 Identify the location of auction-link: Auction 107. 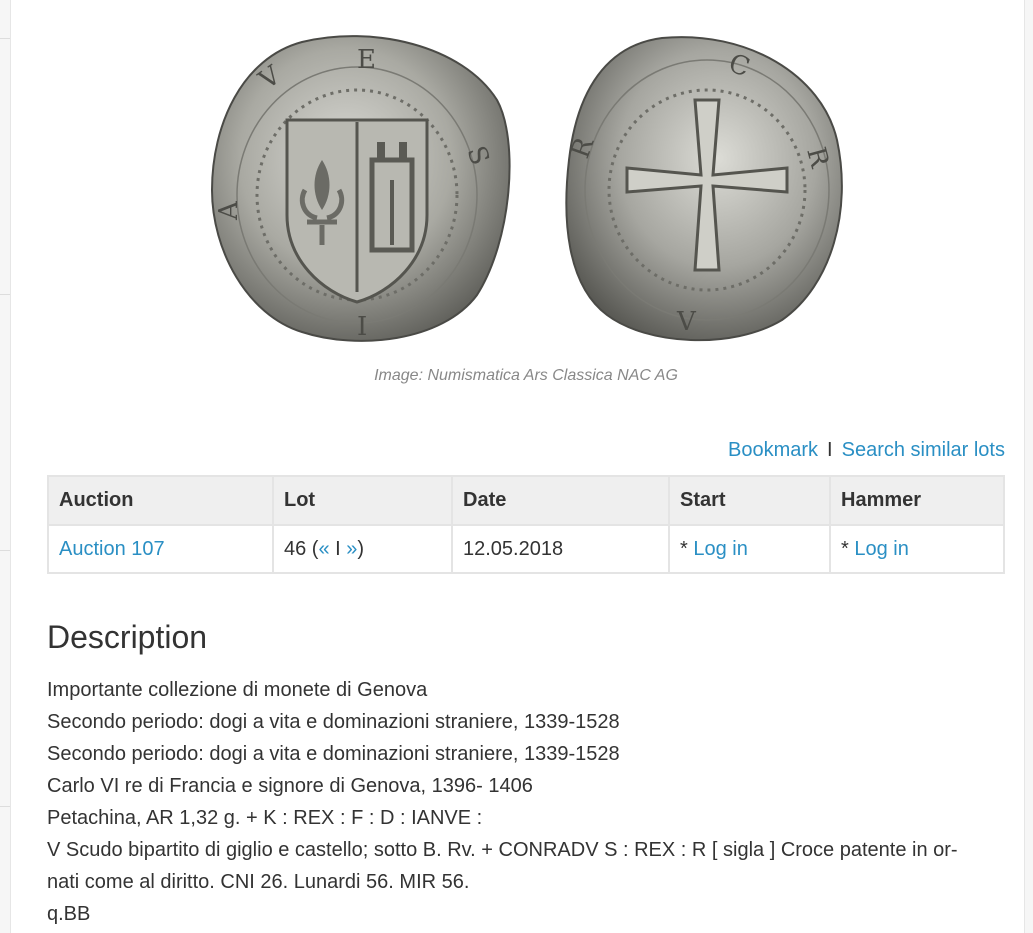
(112, 549).